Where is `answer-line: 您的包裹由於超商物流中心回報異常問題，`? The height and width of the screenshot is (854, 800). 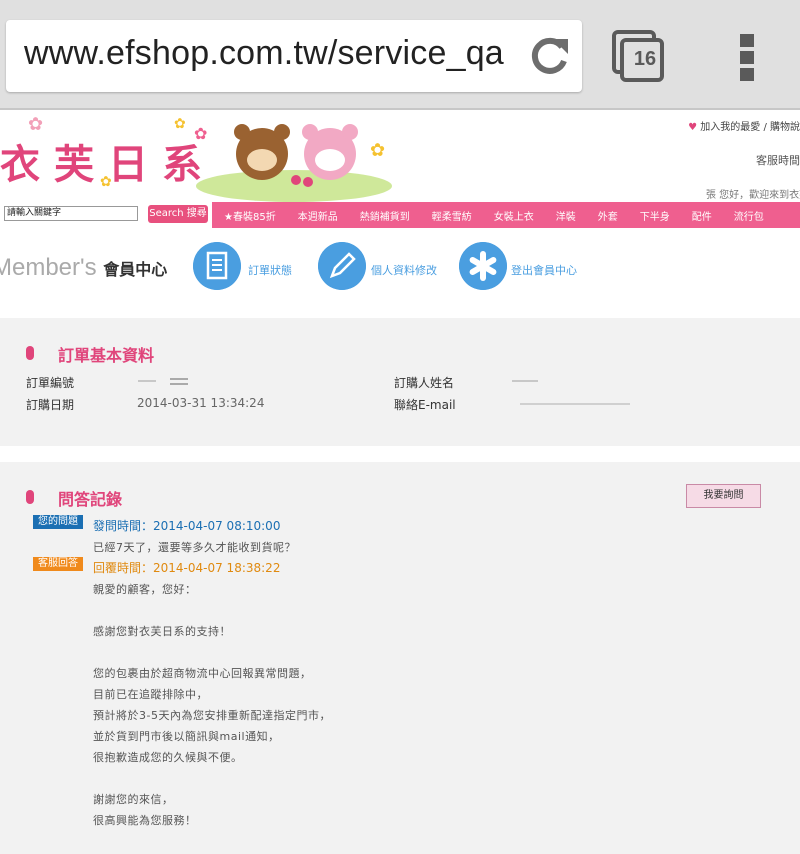 answer-line: 您的包裹由於超商物流中心回報異常問題， is located at coordinates (202, 673).